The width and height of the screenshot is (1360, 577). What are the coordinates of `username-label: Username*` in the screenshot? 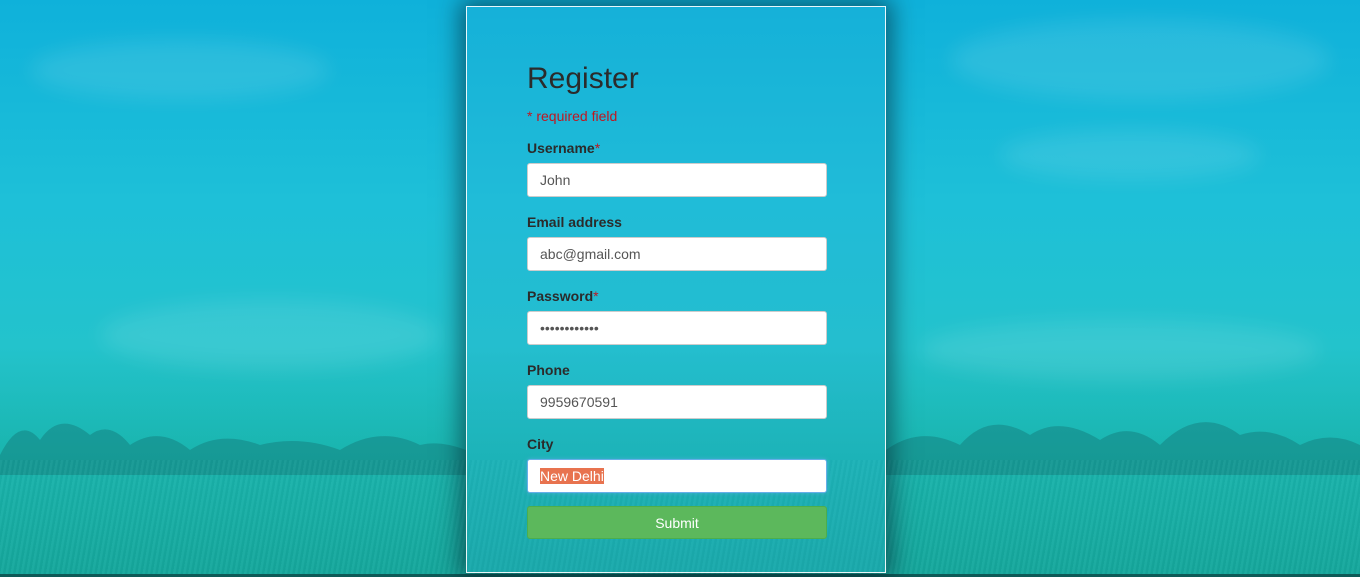 It's located at (564, 148).